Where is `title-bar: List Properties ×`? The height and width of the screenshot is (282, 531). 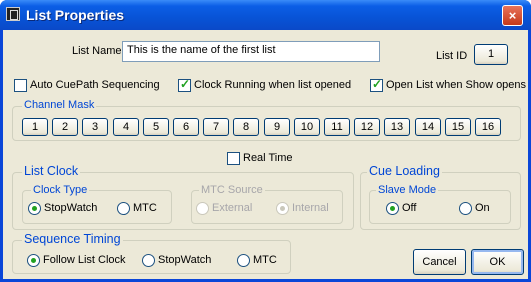 title-bar: List Properties × is located at coordinates (265, 15).